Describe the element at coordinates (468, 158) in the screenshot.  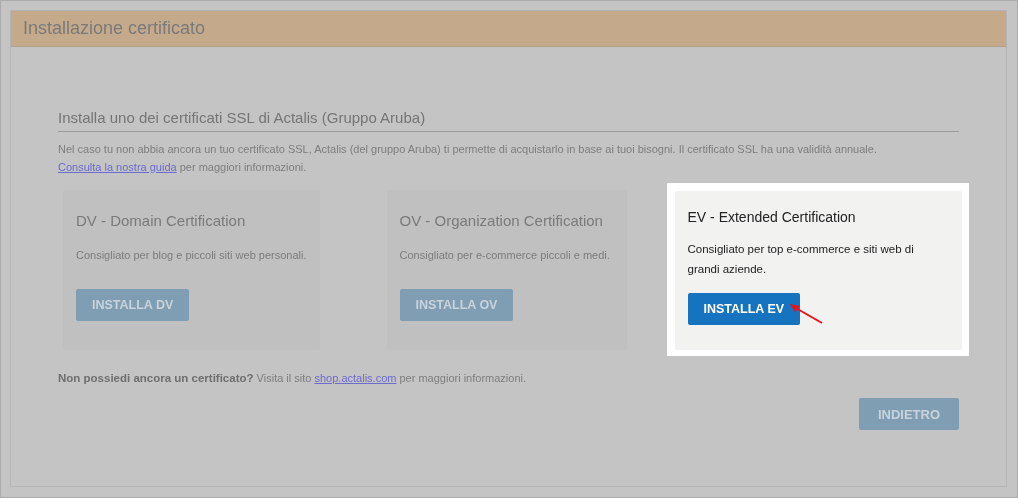
I see `intro-text: Nel caso tu non abbia ancora un tuo certificato SSL, Actalis (del gruppo Aruba) ti permette di acquistarlo in base ai tuoi bisogni. Il certificato SSL ha una validità annuale. Consulta la nostra guida per maggiori informazioni.` at that location.